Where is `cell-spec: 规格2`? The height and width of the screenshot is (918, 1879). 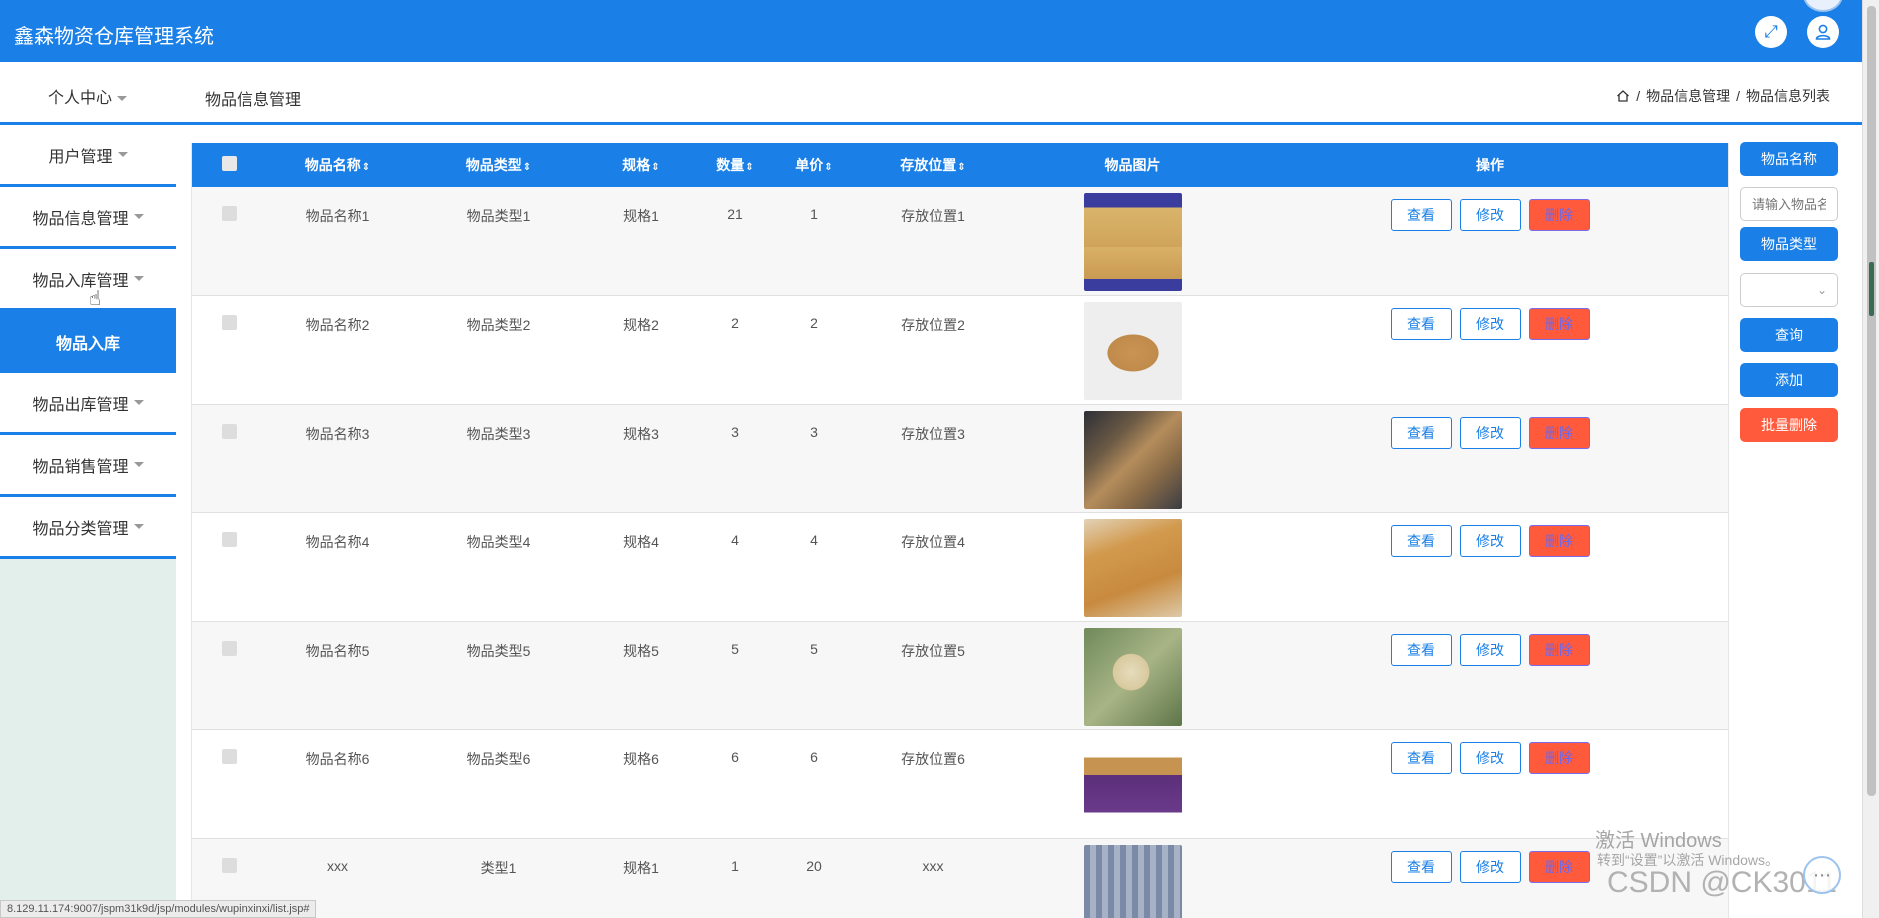 cell-spec: 规格2 is located at coordinates (641, 325).